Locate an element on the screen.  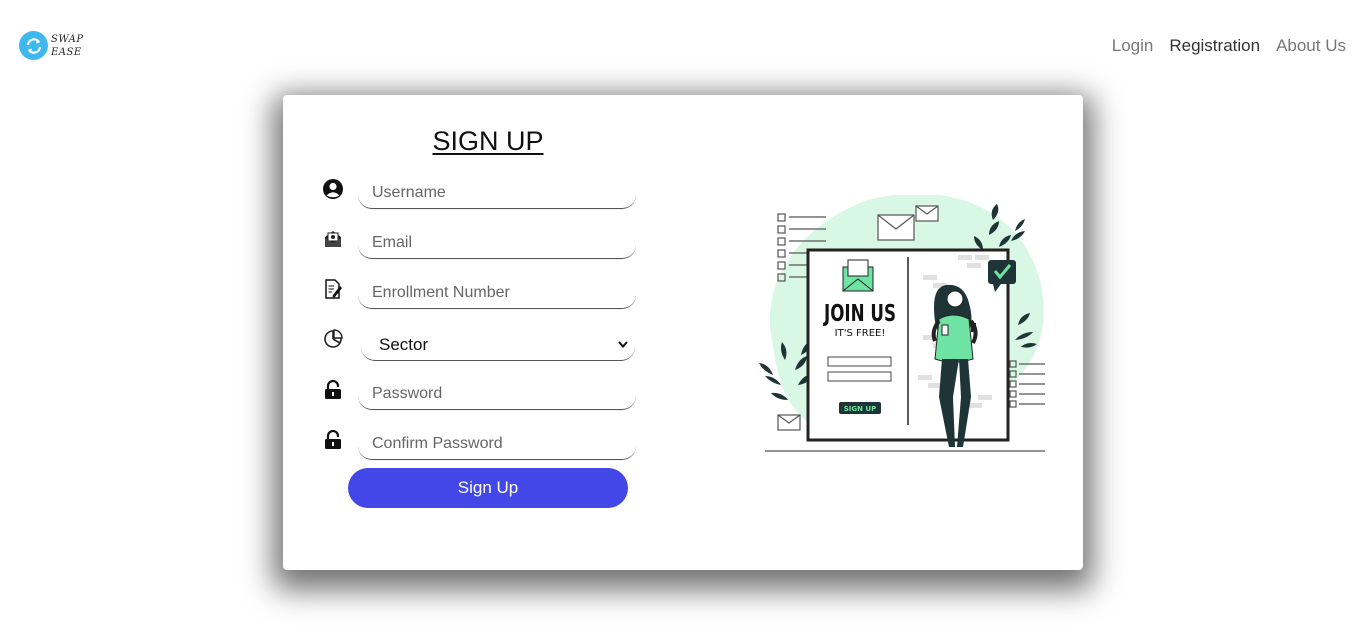
illustration-button-label: SIGN UP is located at coordinates (860, 409).